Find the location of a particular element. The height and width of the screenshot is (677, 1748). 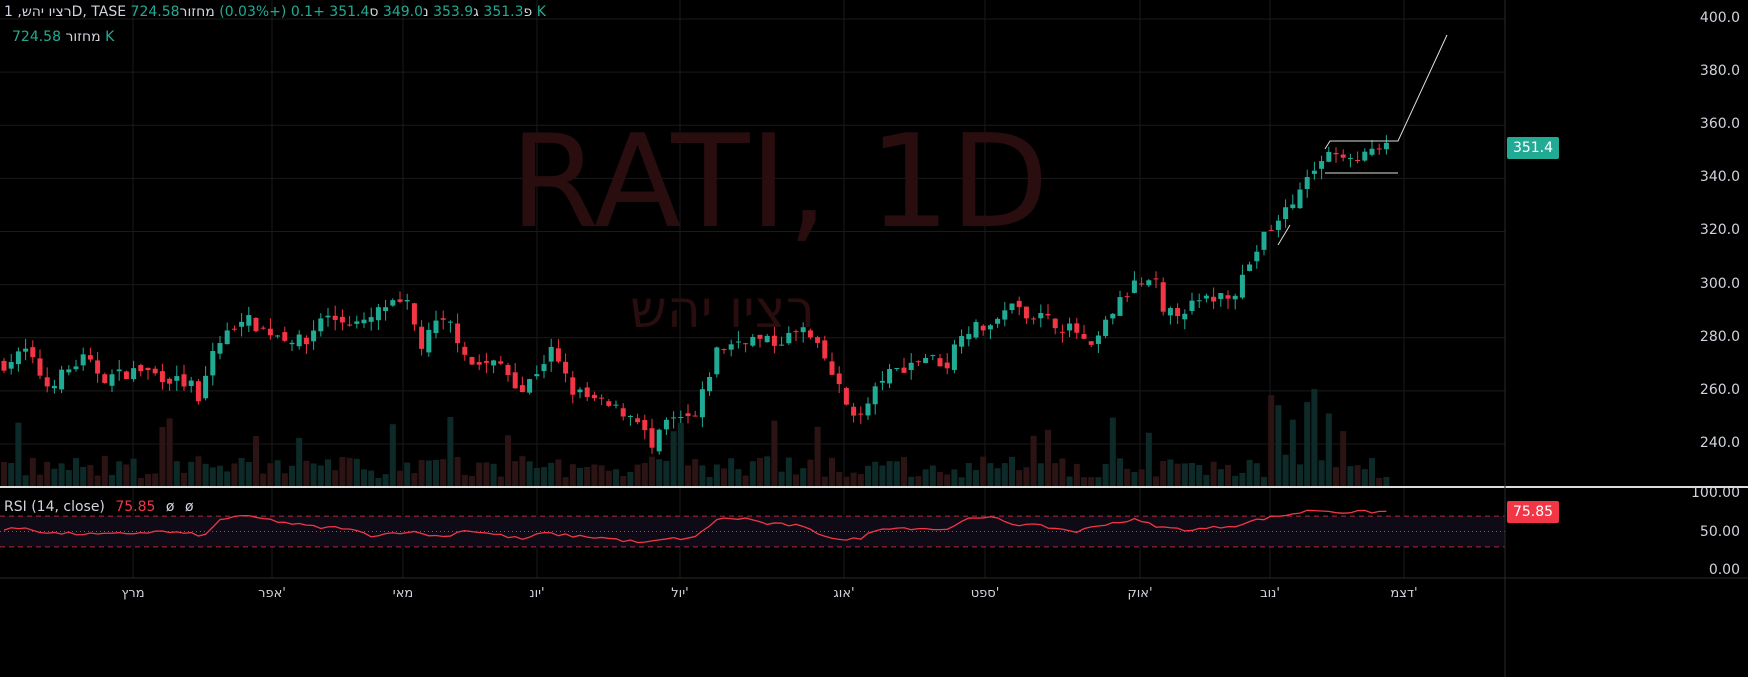

time-tick-label: אוג' is located at coordinates (844, 593).